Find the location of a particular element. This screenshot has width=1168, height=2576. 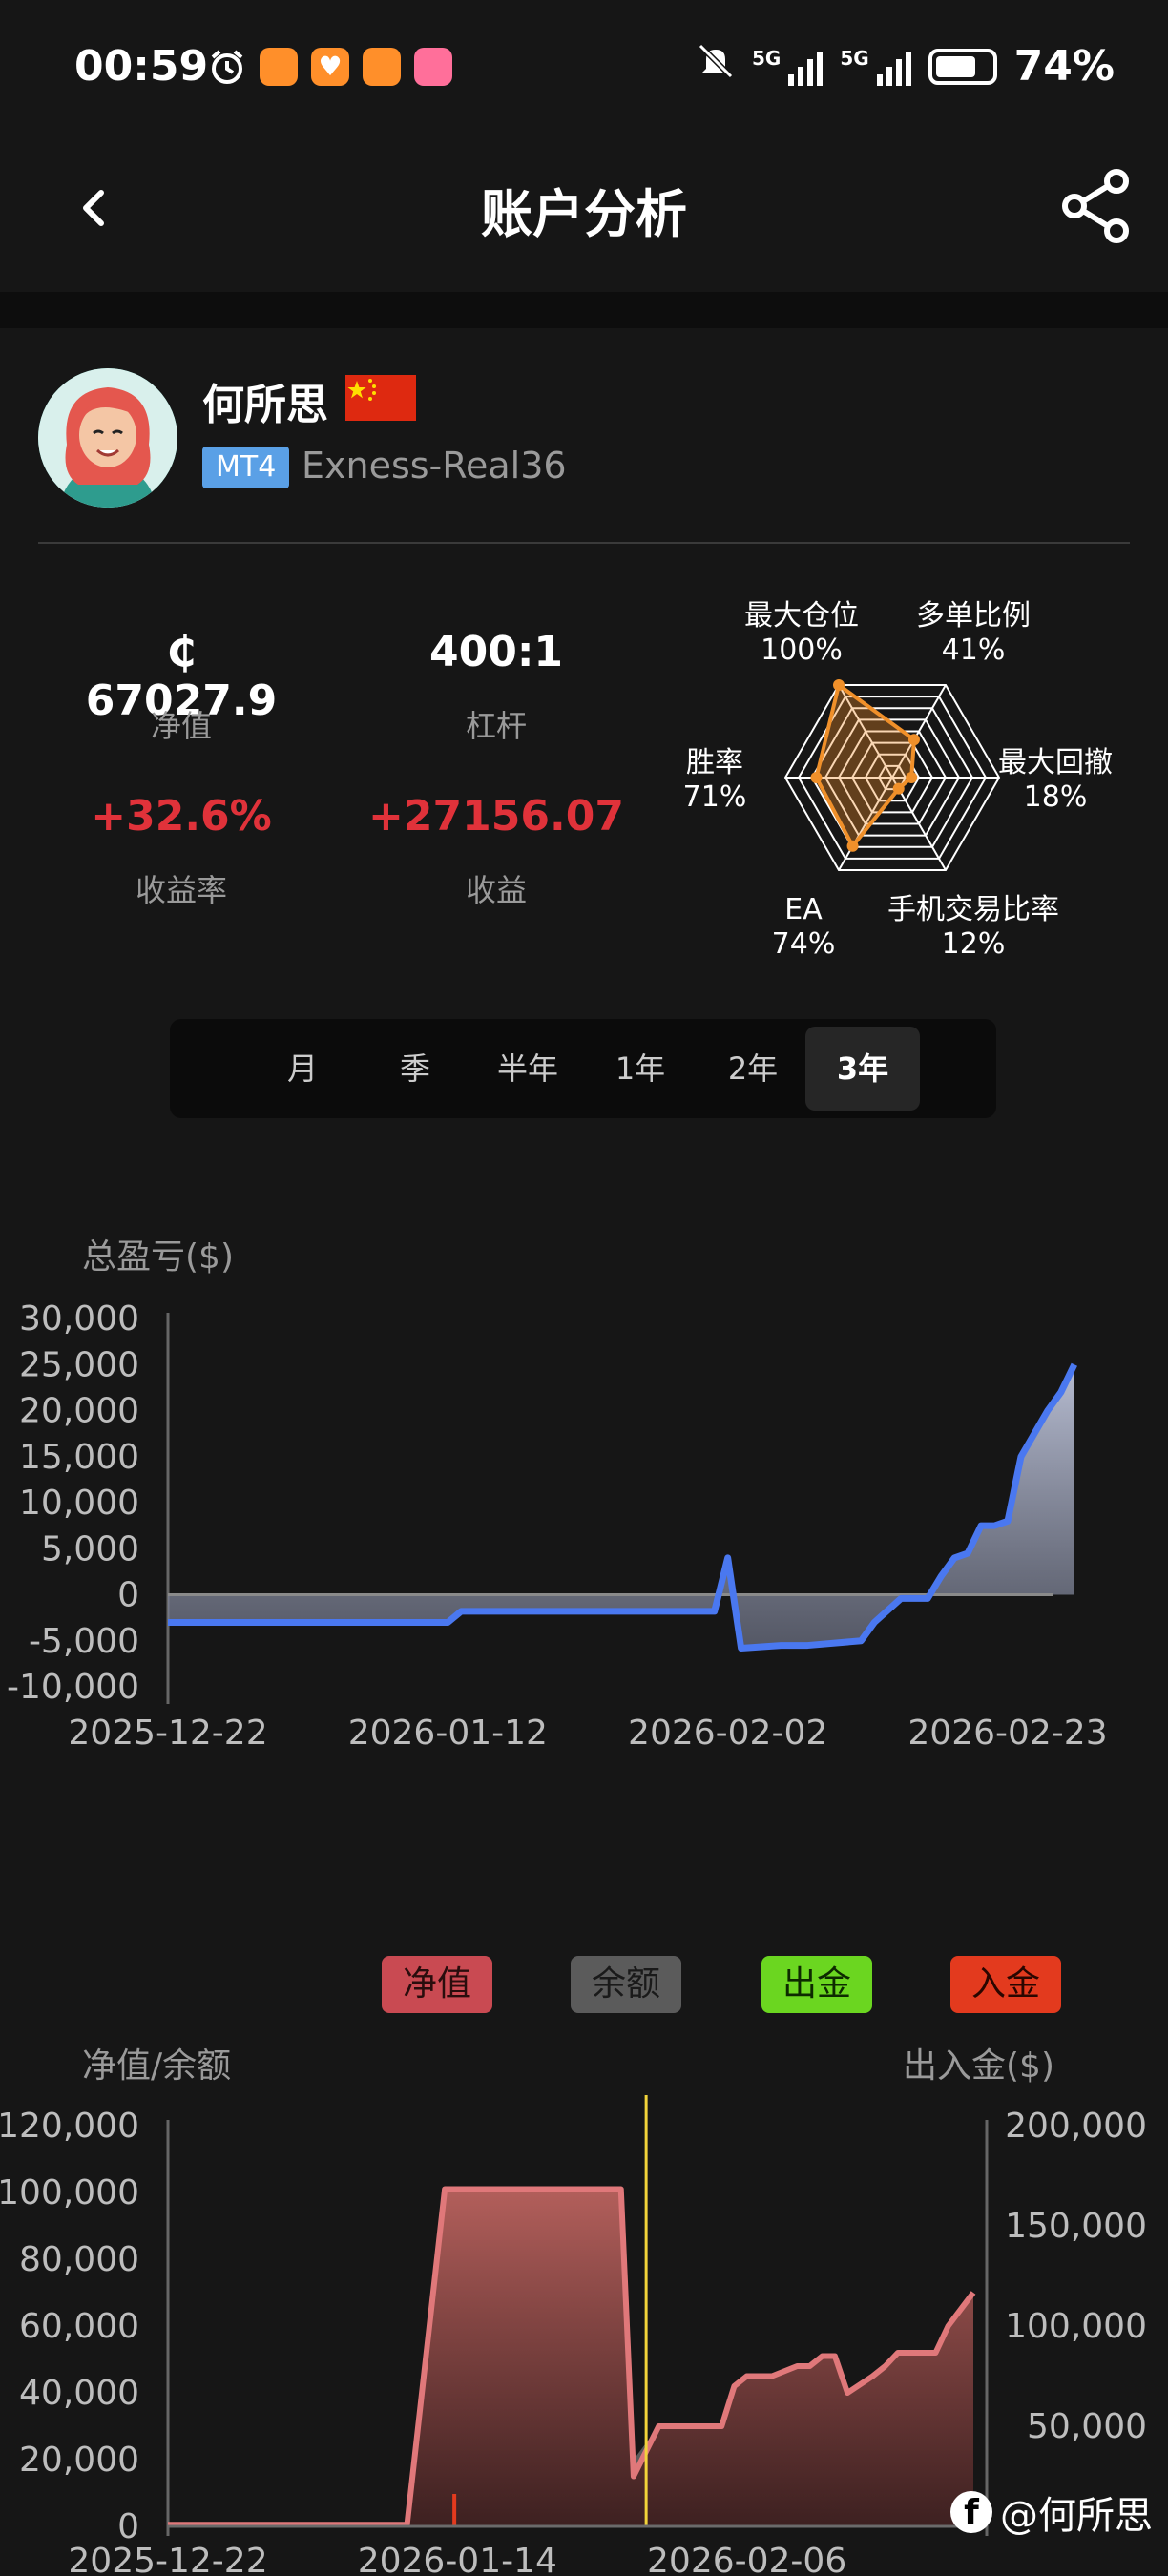

chart2-y-tick: 40,000 is located at coordinates (79, 2393).